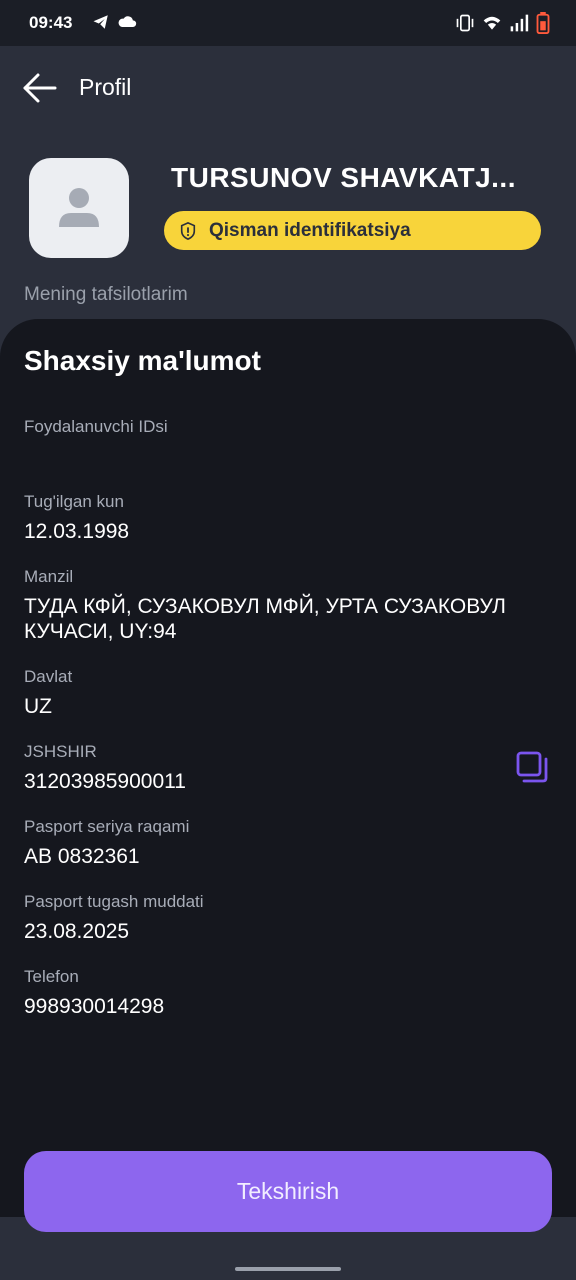 Image resolution: width=576 pixels, height=1280 pixels. Describe the element at coordinates (188, 230) in the screenshot. I see `shield-icon` at that location.